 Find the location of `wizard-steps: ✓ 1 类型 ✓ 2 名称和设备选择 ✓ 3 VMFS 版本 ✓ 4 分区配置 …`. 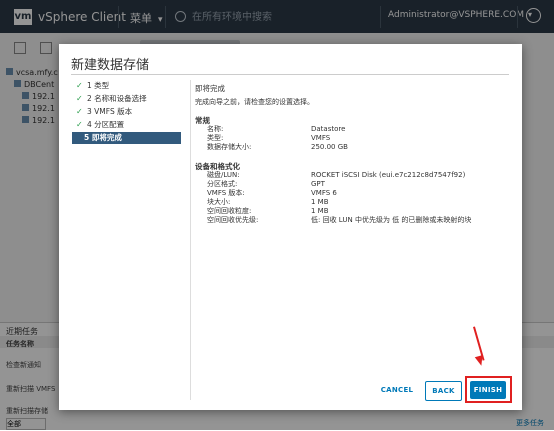

wizard-steps: ✓ 1 类型 ✓ 2 名称和设备选择 ✓ 3 VMFS 版本 ✓ 4 分区配置 … is located at coordinates (128, 112).